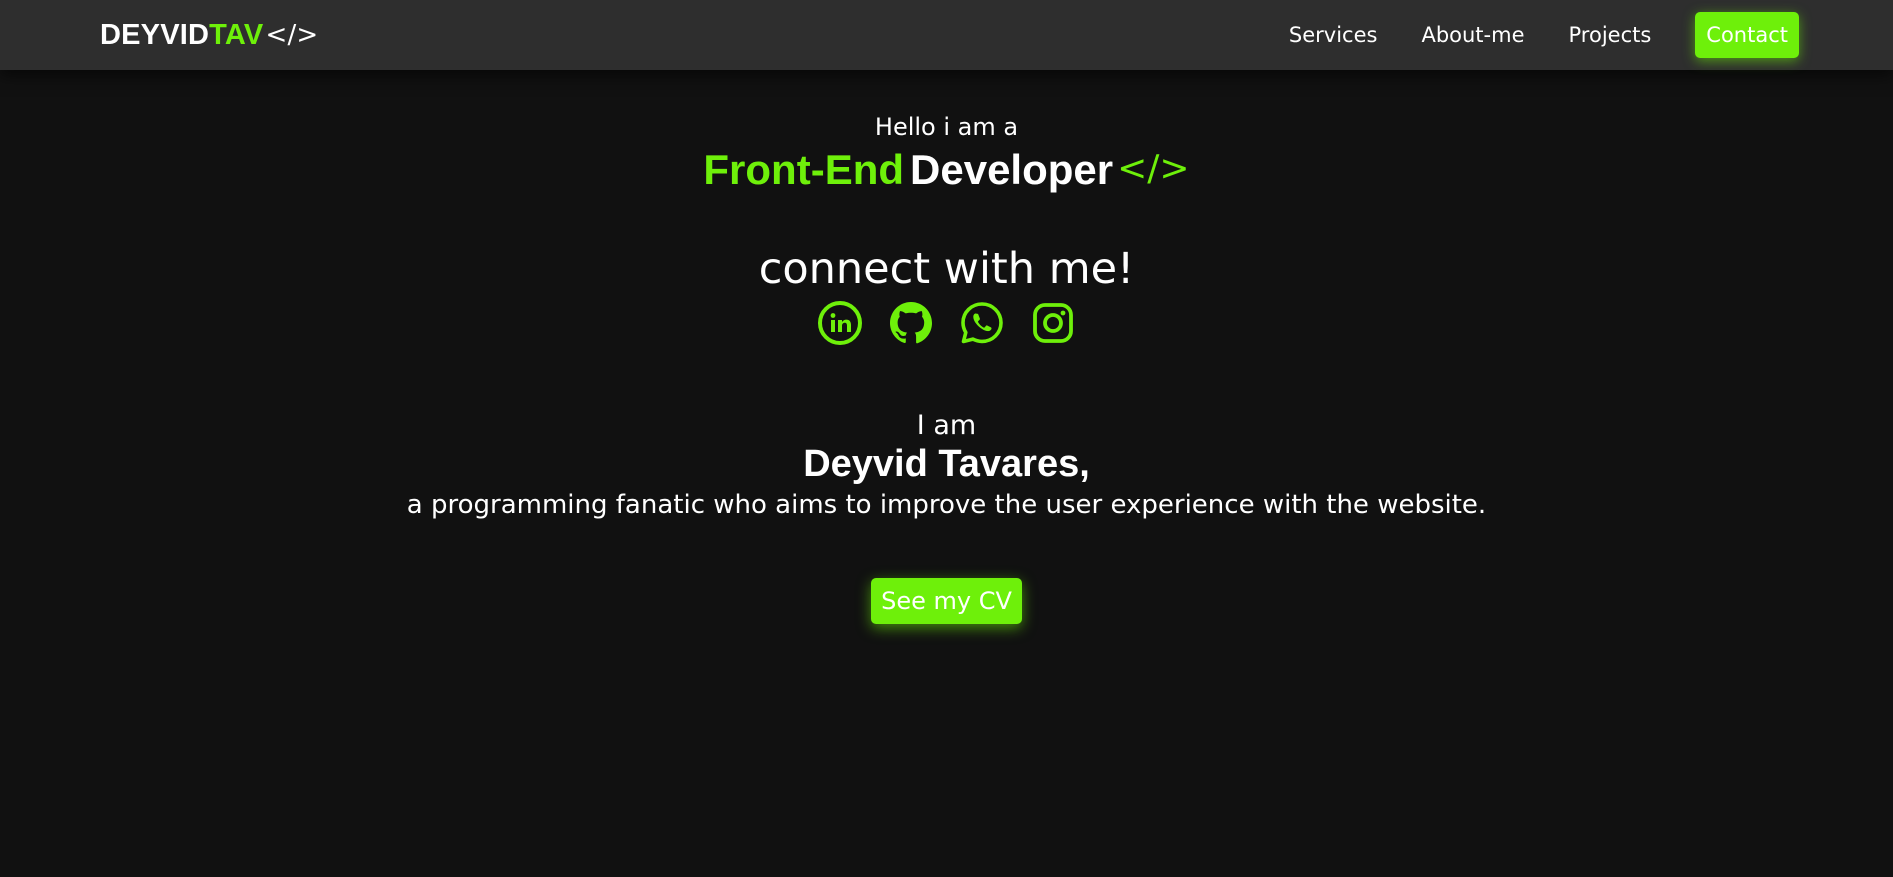 The height and width of the screenshot is (877, 1893). Describe the element at coordinates (1610, 35) in the screenshot. I see `nav-link-projects: Projects` at that location.